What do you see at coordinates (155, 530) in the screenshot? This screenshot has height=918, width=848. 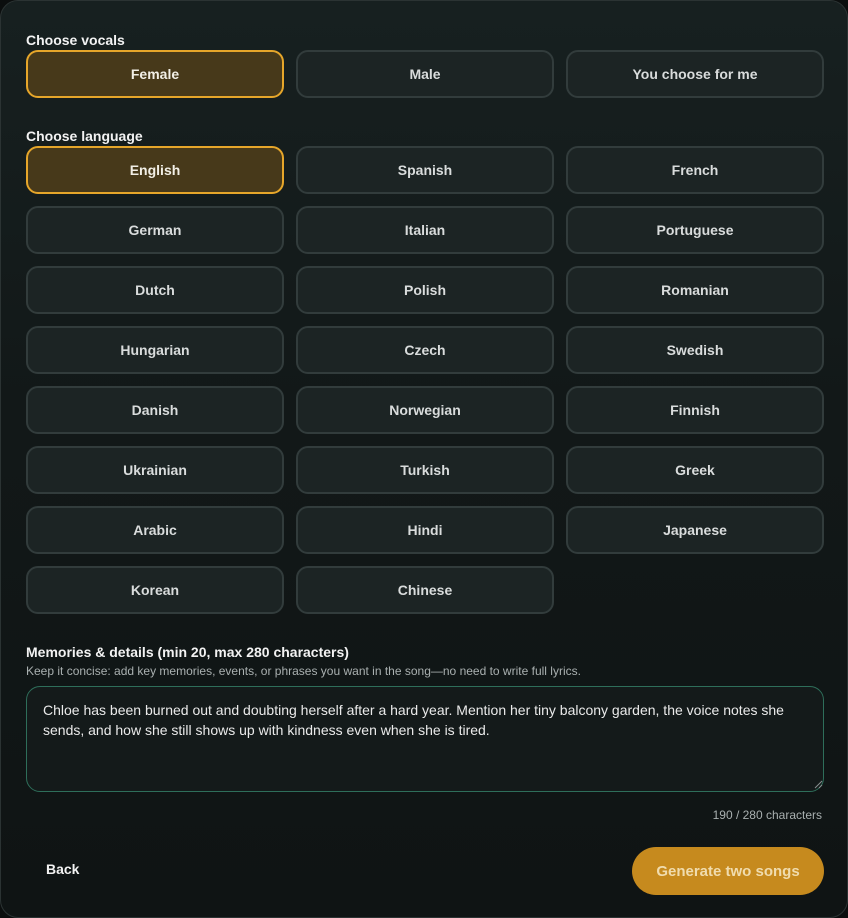 I see `language-option-arabic: Arabic` at bounding box center [155, 530].